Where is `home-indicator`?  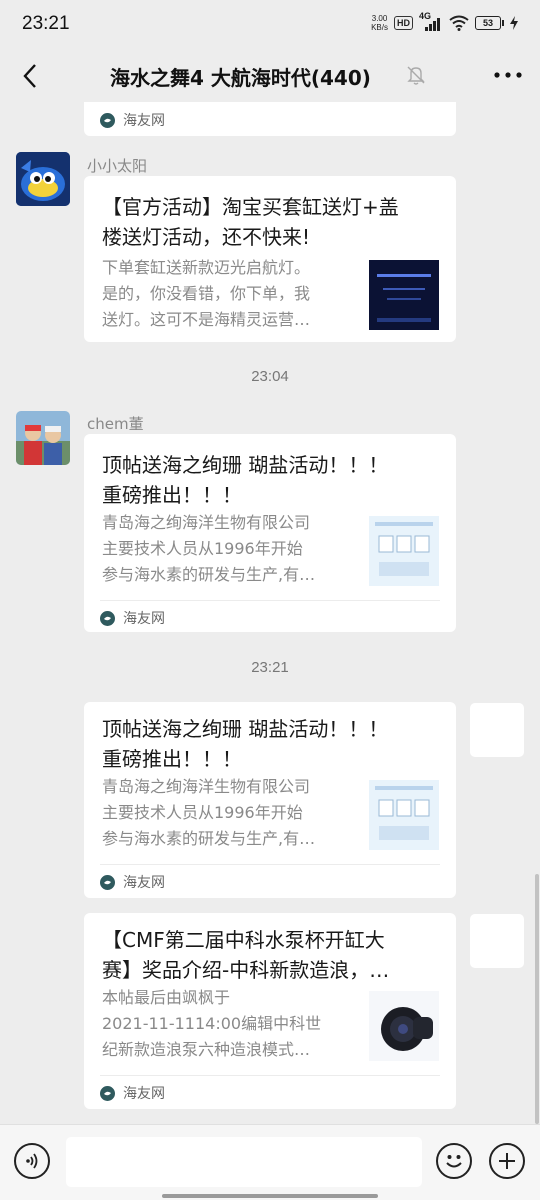 home-indicator is located at coordinates (270, 1196).